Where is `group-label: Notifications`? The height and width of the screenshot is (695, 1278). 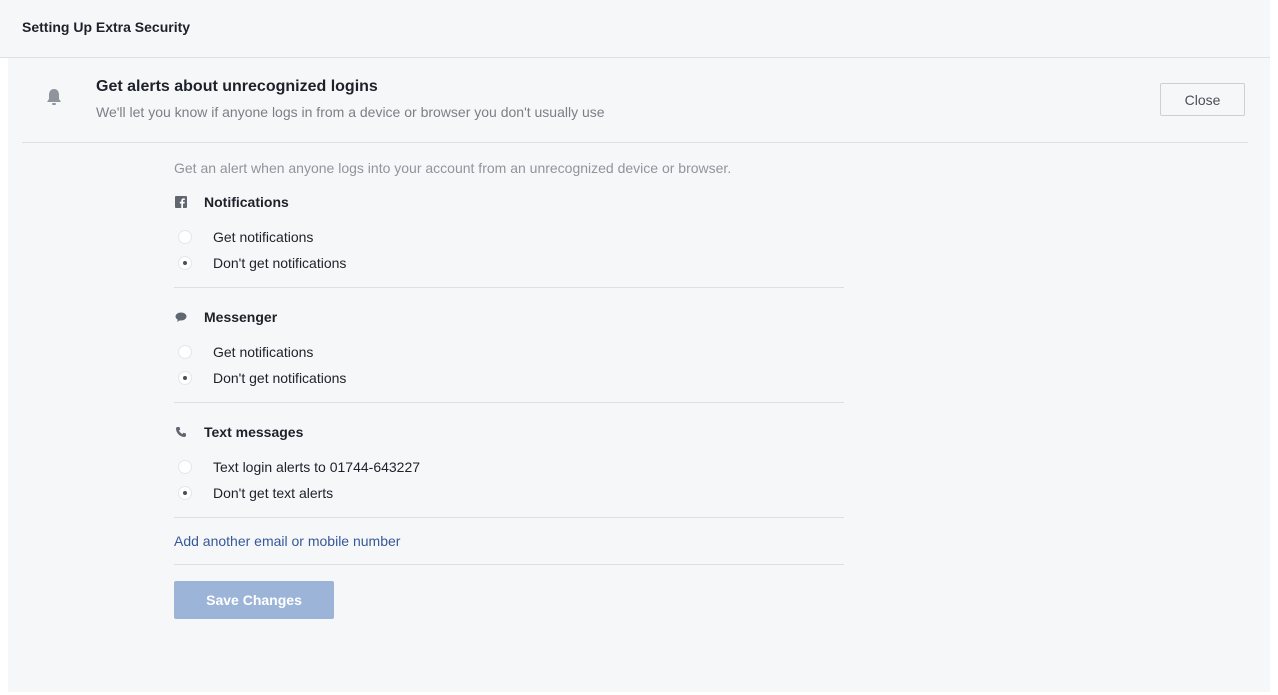 group-label: Notifications is located at coordinates (246, 202).